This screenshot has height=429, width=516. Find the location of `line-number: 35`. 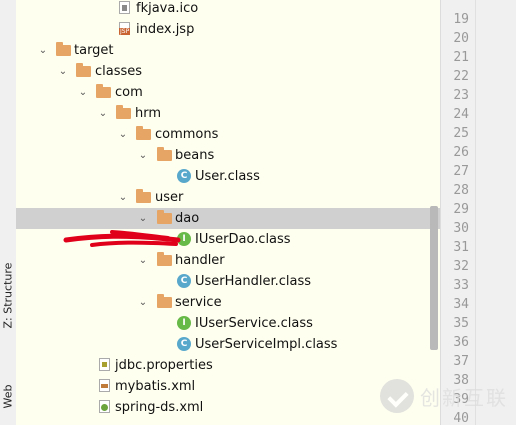

line-number: 35 is located at coordinates (461, 323).